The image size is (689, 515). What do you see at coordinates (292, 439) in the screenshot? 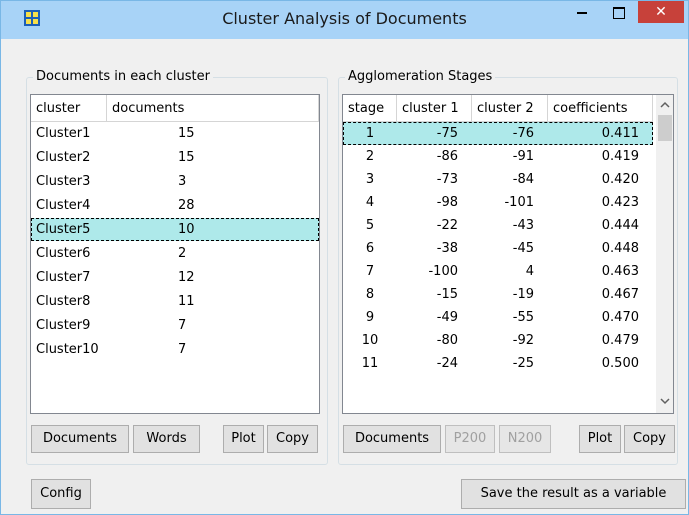
I see `copy-button-left: Copy` at bounding box center [292, 439].